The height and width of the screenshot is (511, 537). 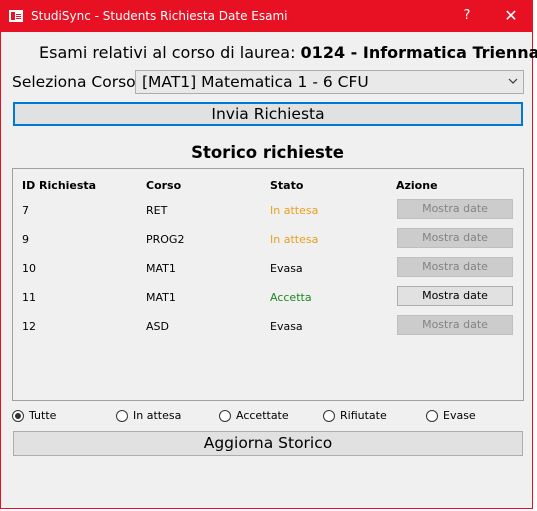 What do you see at coordinates (255, 82) in the screenshot?
I see `course-select-value: [MAT1] Matematica 1 - 6 CFU` at bounding box center [255, 82].